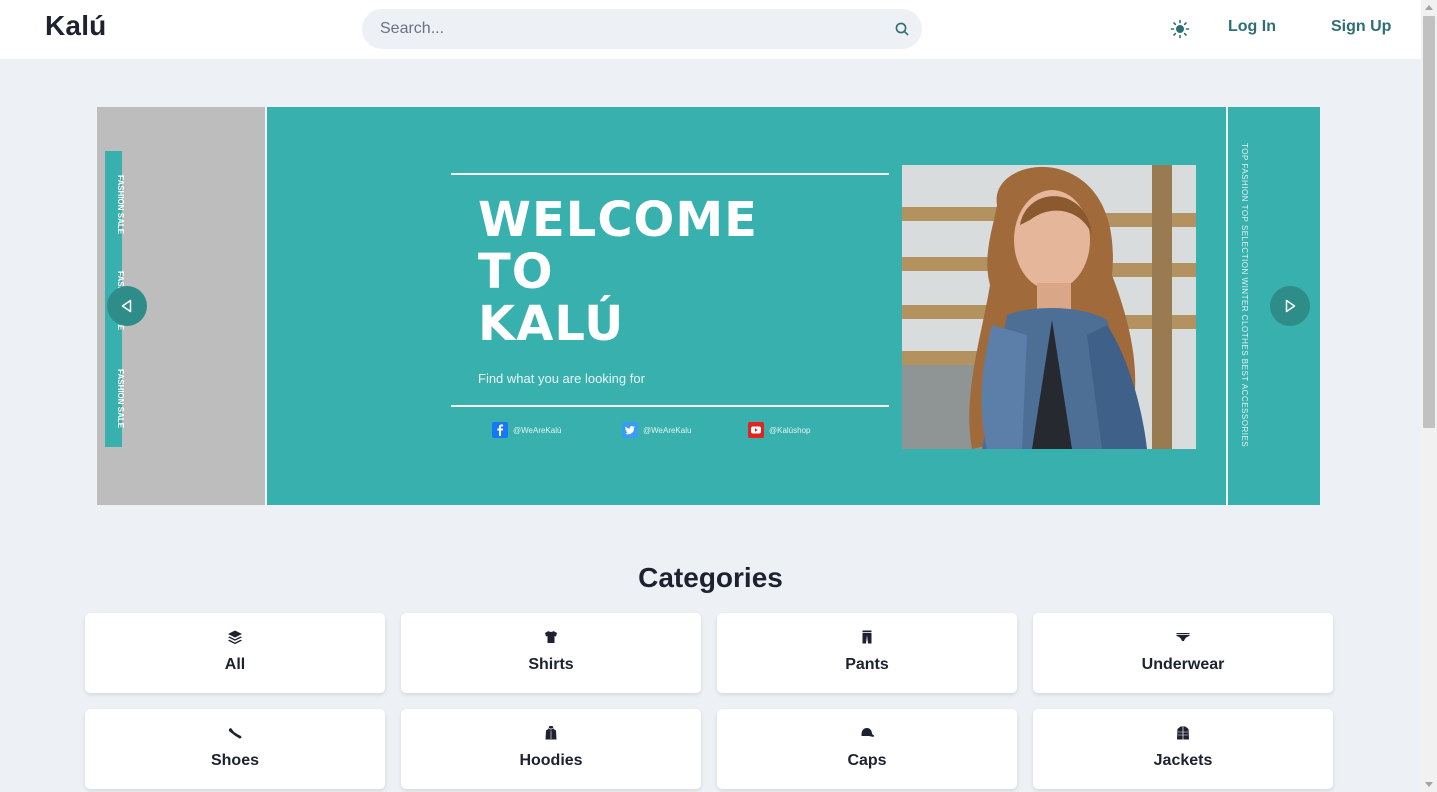 Image resolution: width=1437 pixels, height=792 pixels. I want to click on cap-icon, so click(867, 732).